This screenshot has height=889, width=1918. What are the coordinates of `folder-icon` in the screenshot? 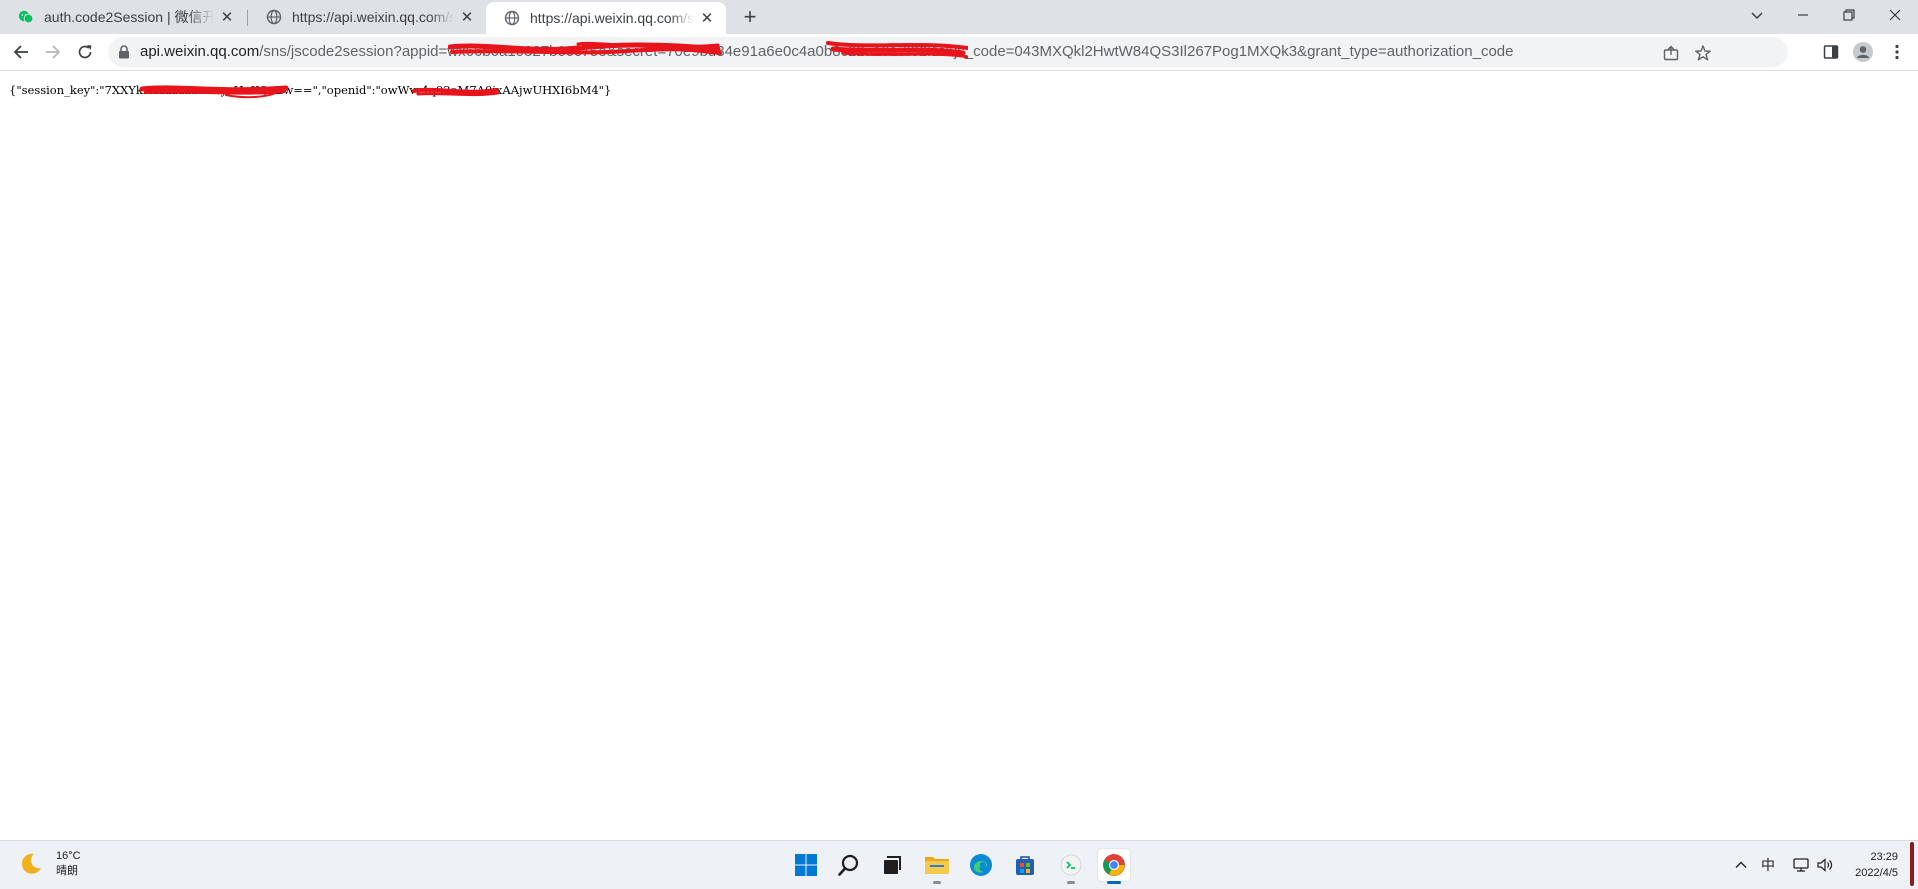 It's located at (937, 865).